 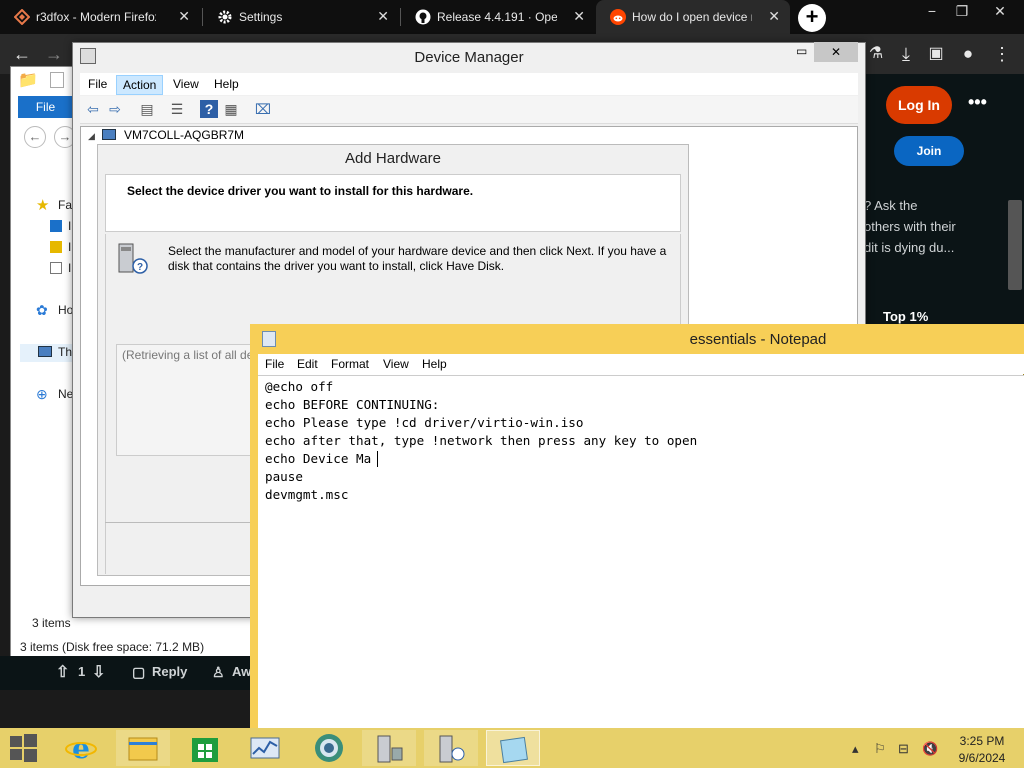 I want to click on forward-arrow-icon: ⇨, so click(x=115, y=109).